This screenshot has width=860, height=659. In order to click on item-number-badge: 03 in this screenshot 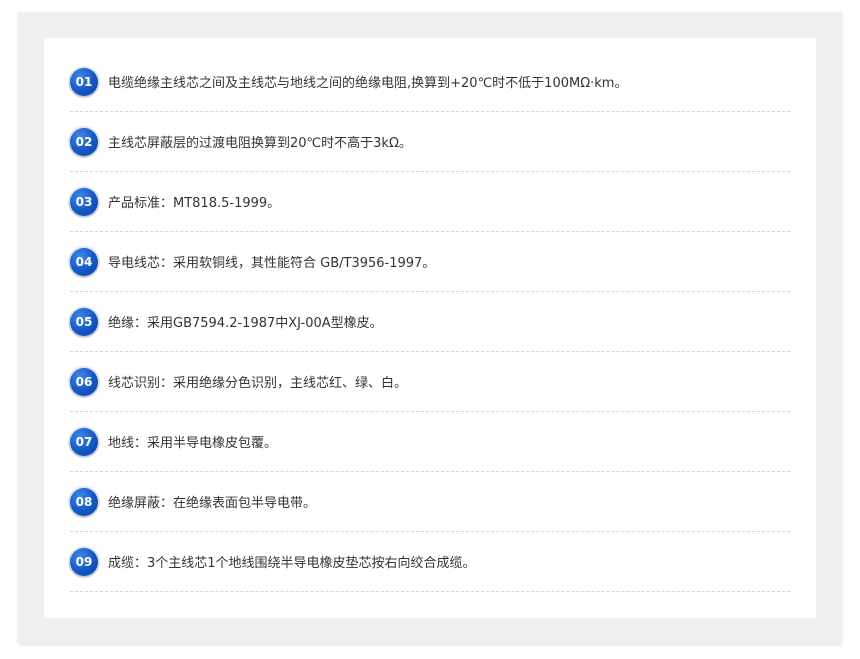, I will do `click(84, 201)`.